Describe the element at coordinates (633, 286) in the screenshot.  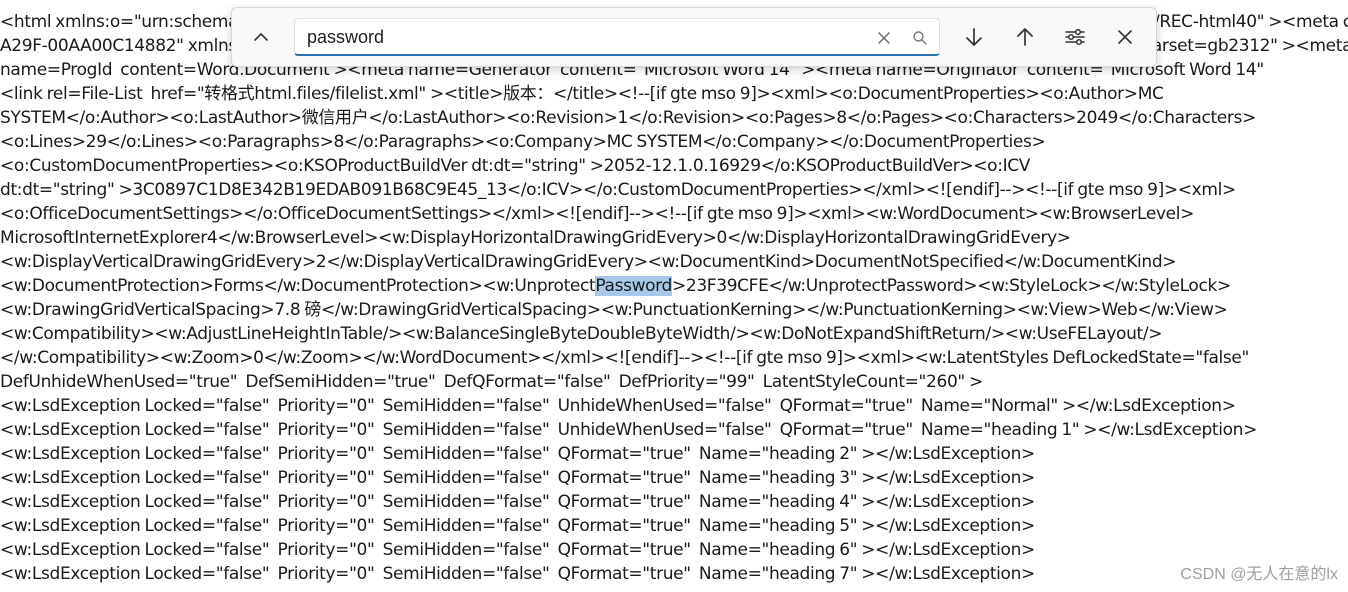
I see `search-match-highlight: Password` at that location.